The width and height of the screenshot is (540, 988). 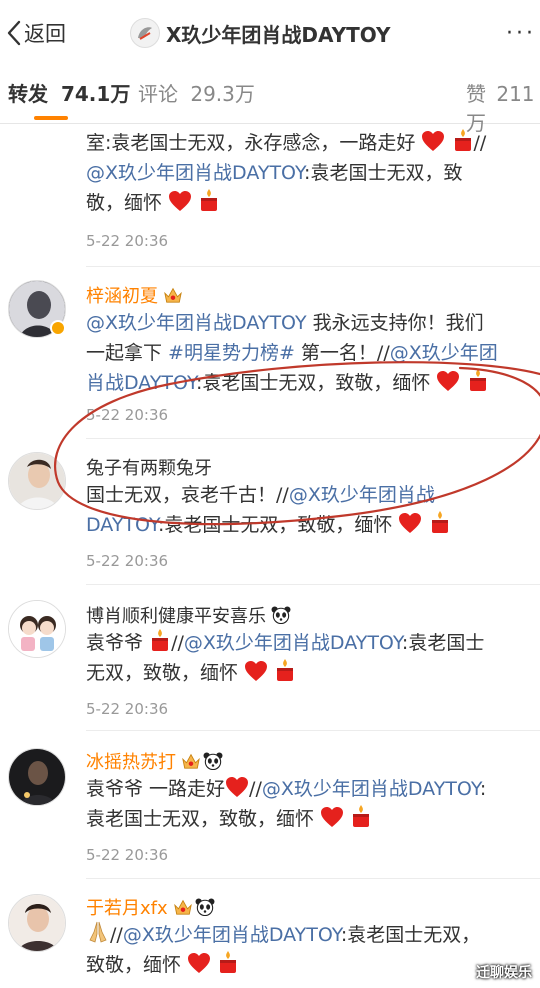 I want to click on repost-text: 袁爷爷 一路走好 //@X玖少年团肖战DAYTOY: 袁老国士无双，致敬，缅怀, so click(x=309, y=804).